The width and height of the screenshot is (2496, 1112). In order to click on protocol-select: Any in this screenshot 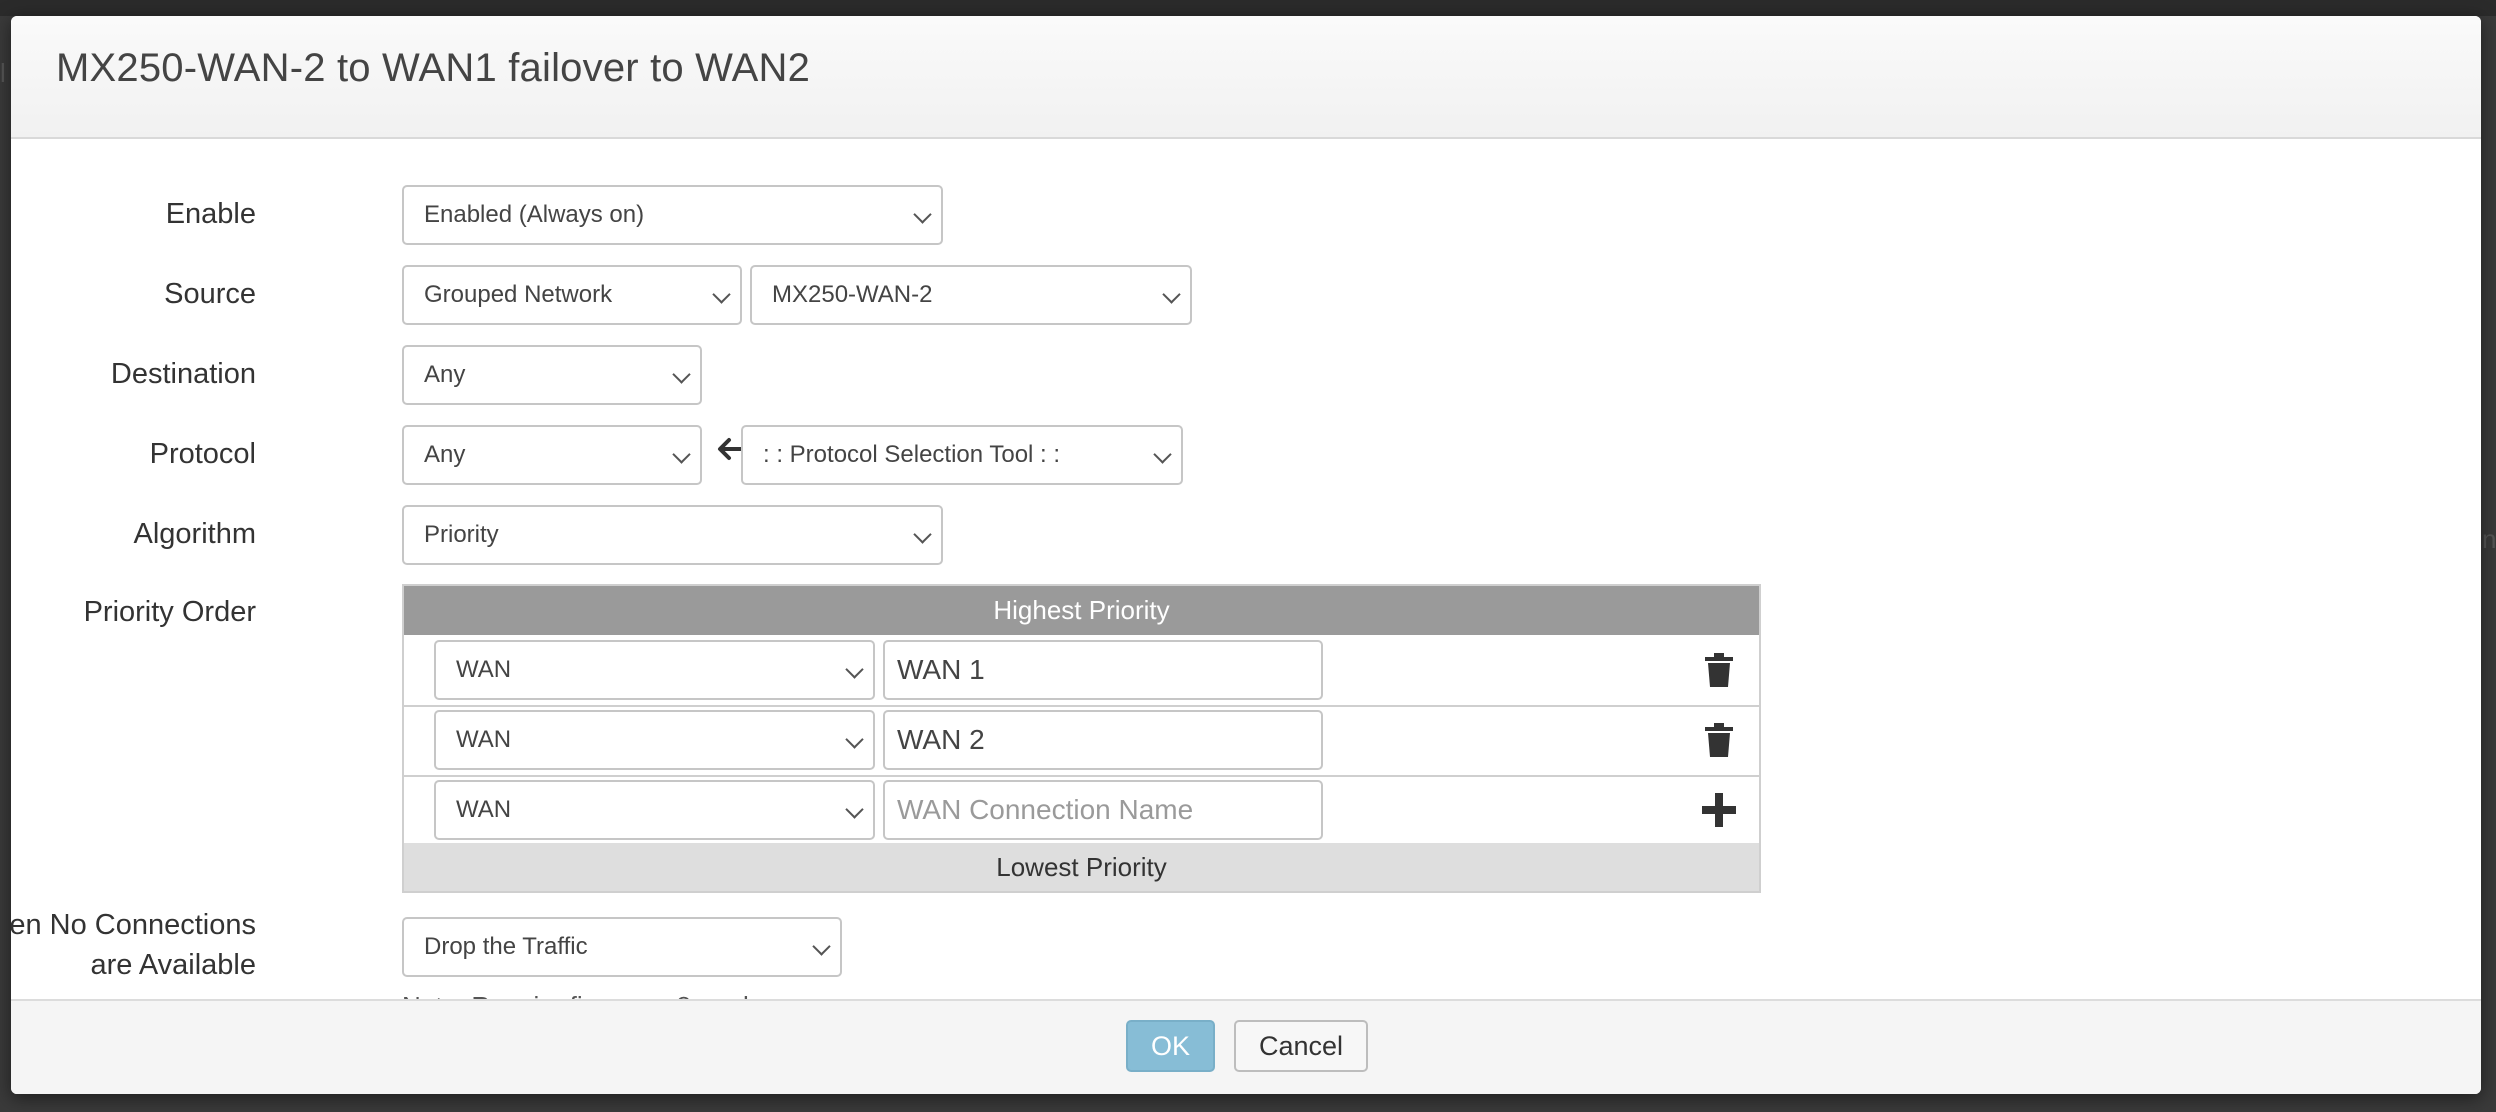, I will do `click(552, 455)`.